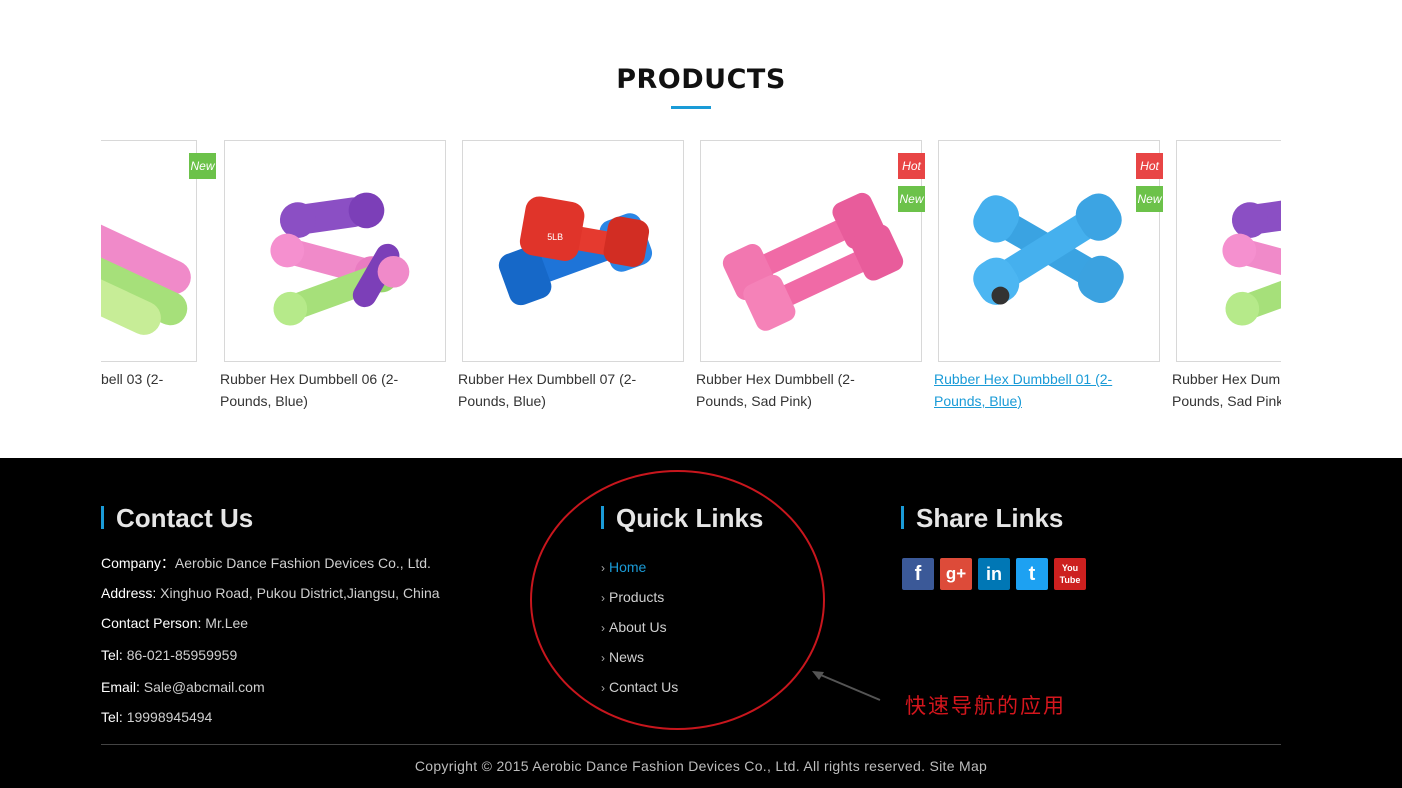  I want to click on contact-us-heading: Contact Us, so click(177, 518).